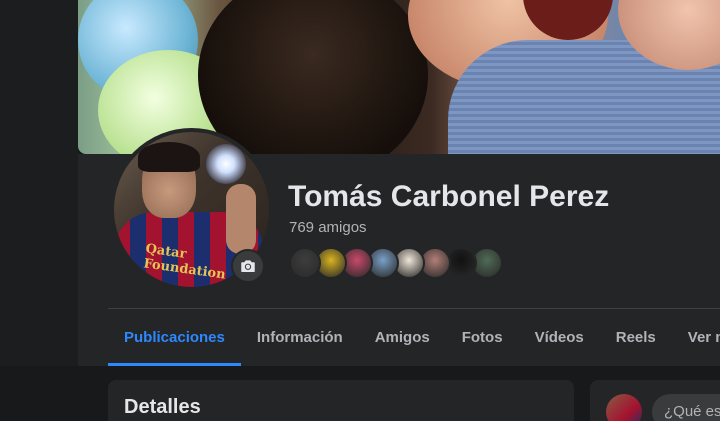 Image resolution: width=720 pixels, height=421 pixels. I want to click on details-title: Detalles, so click(162, 407).